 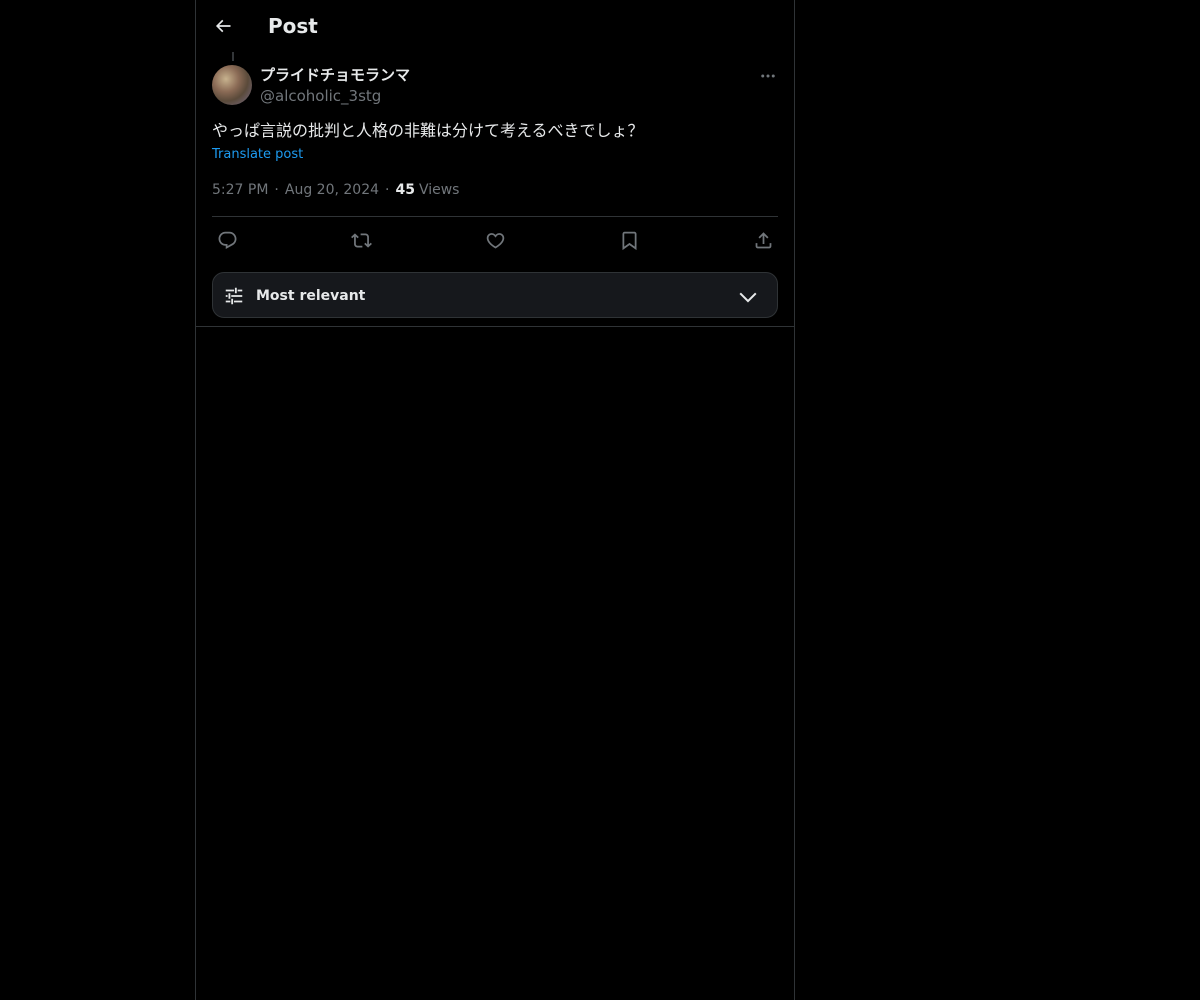 I want to click on like-icon, so click(x=495, y=240).